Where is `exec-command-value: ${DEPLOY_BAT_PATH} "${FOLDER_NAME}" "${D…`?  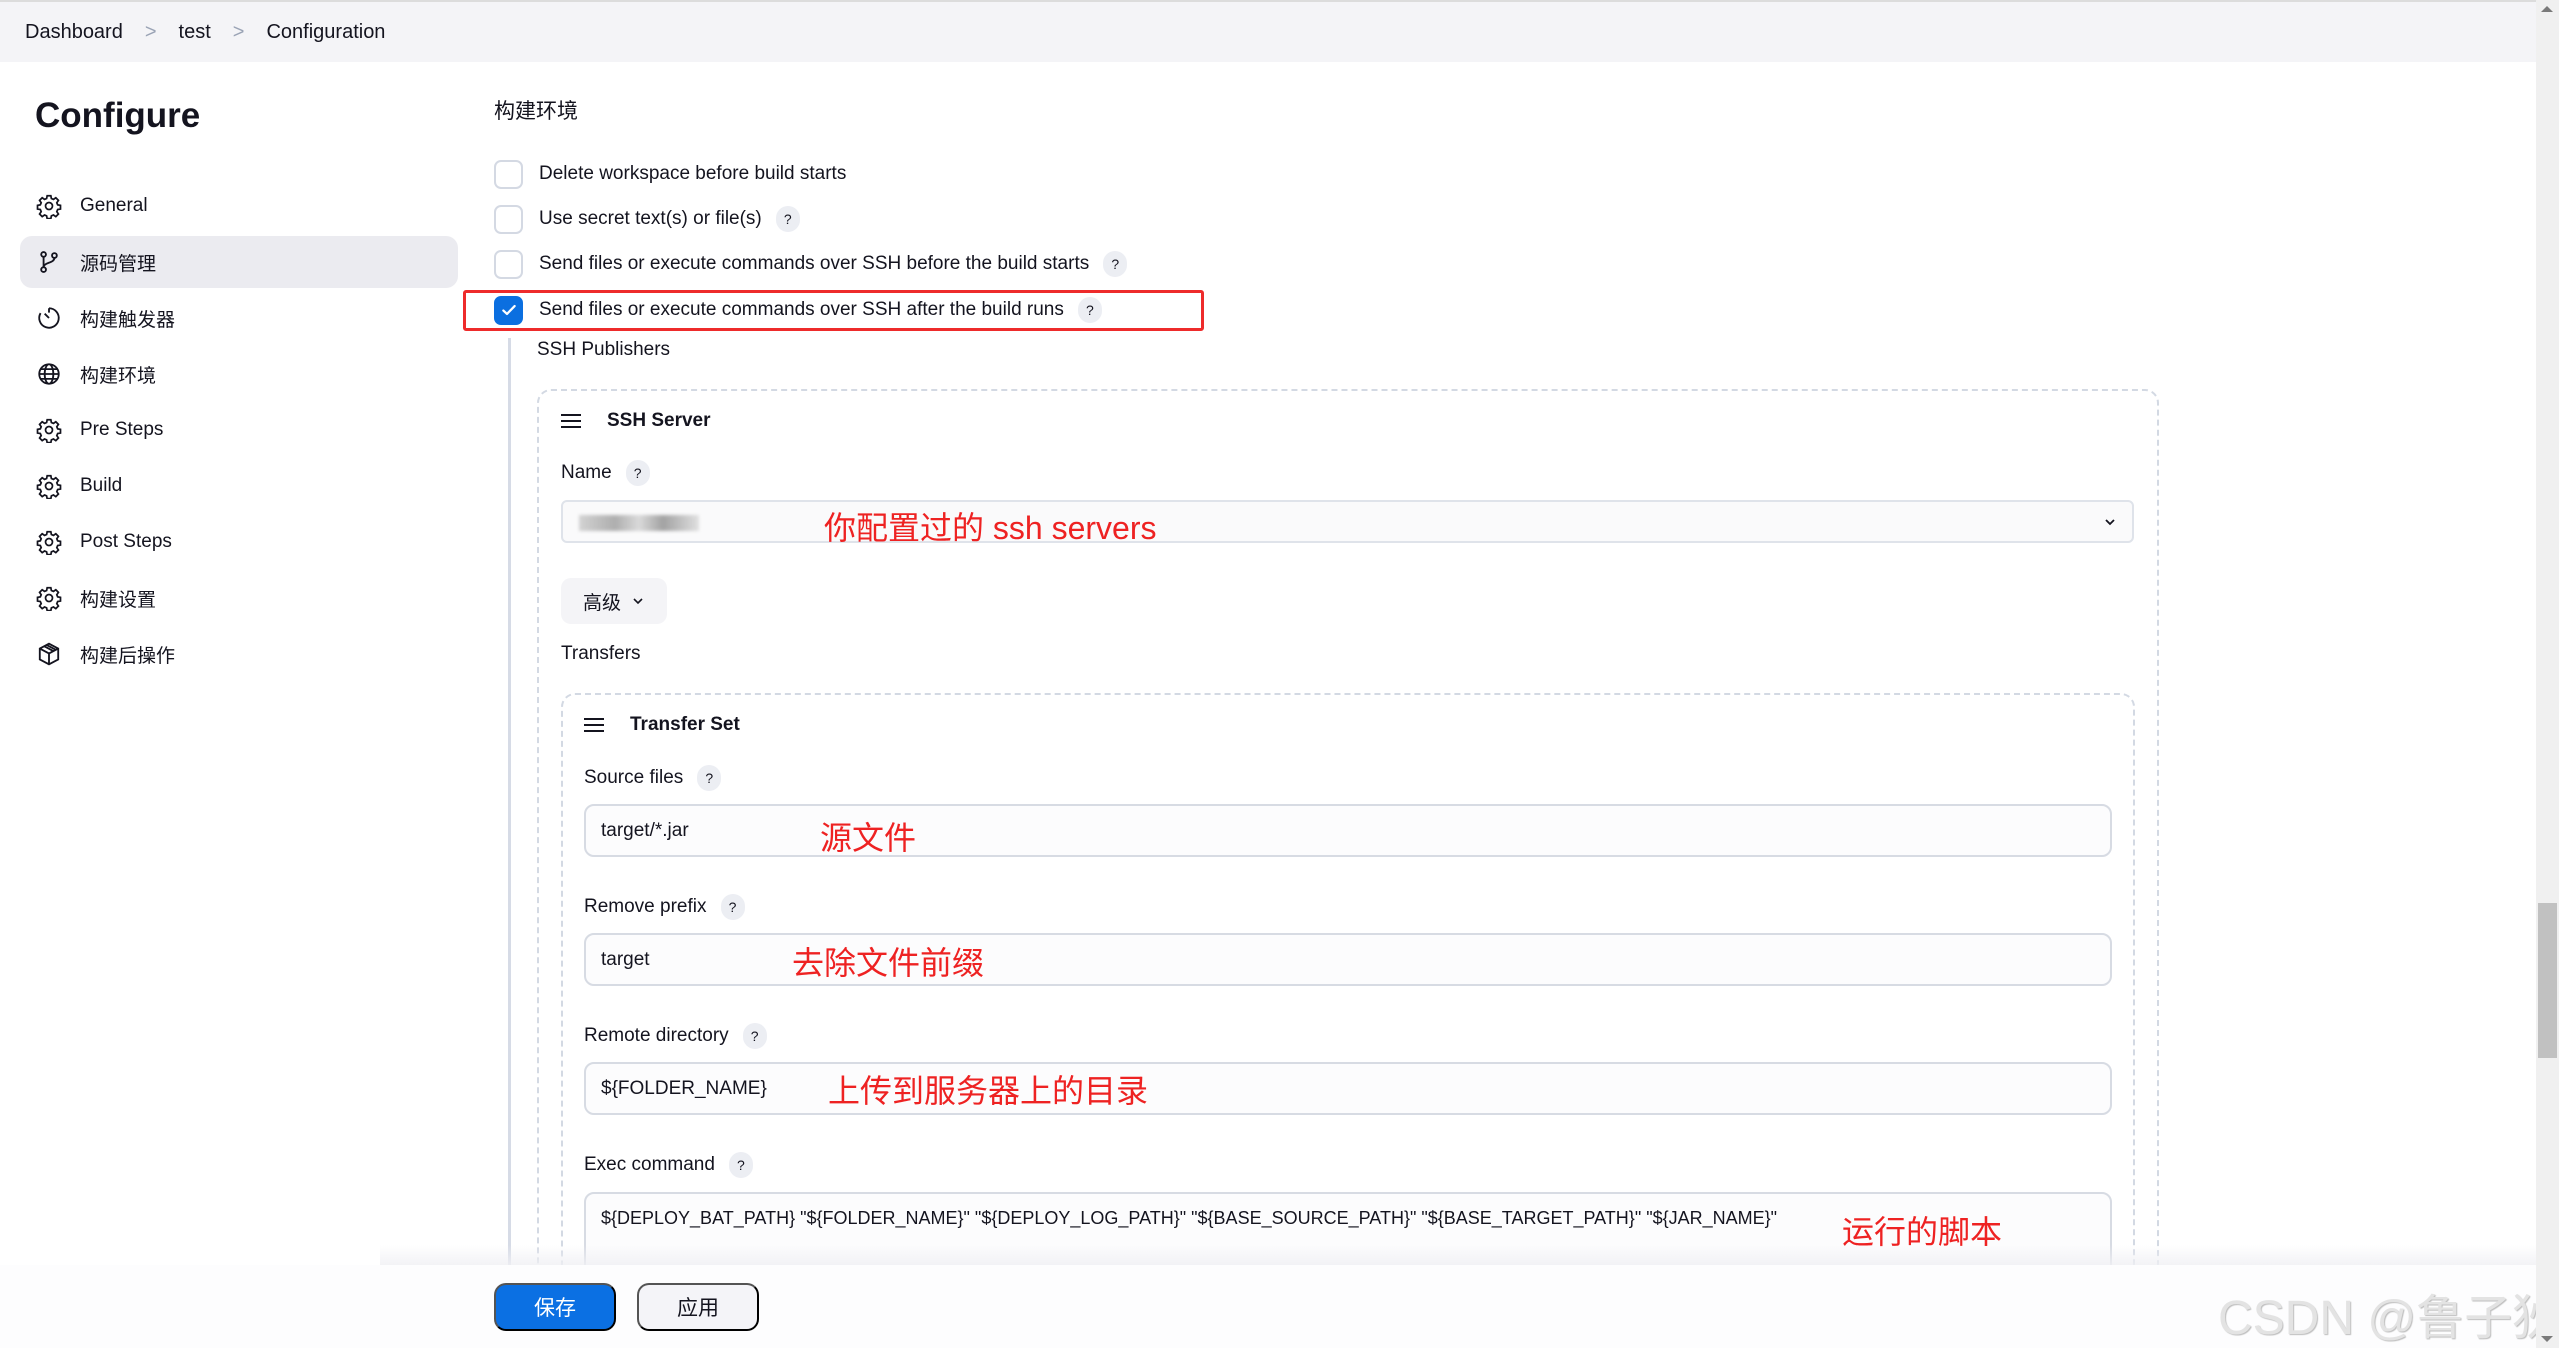
exec-command-value: ${DEPLOY_BAT_PATH} "${FOLDER_NAME}" "${D… is located at coordinates (1189, 1218).